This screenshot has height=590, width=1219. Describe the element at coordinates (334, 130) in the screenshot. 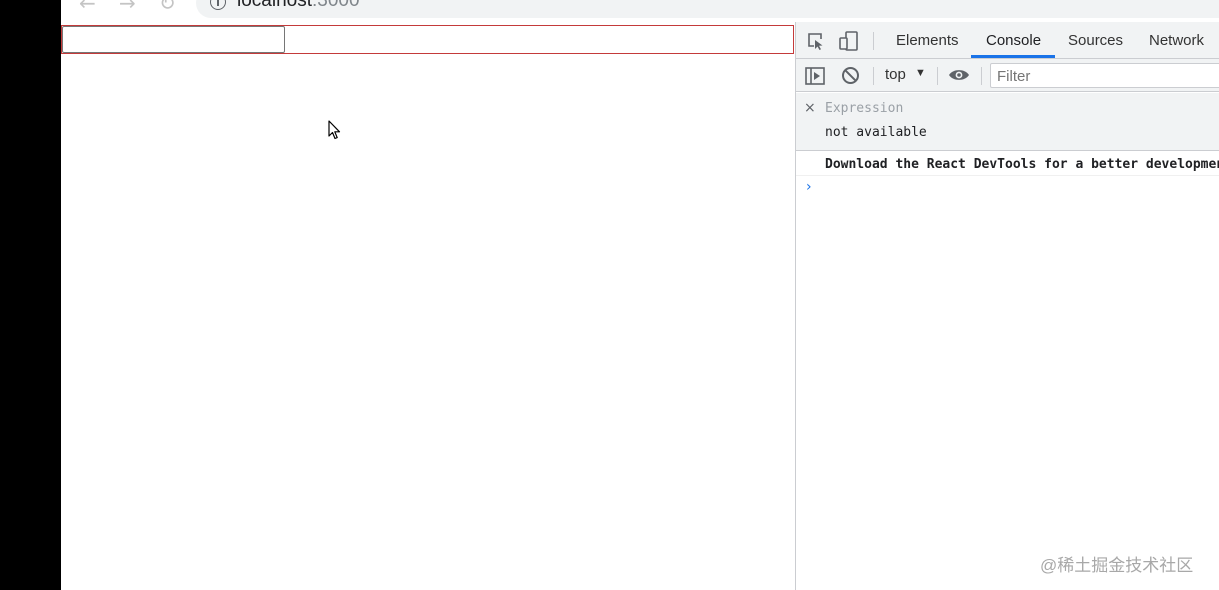

I see `mouse-cursor-icon` at that location.